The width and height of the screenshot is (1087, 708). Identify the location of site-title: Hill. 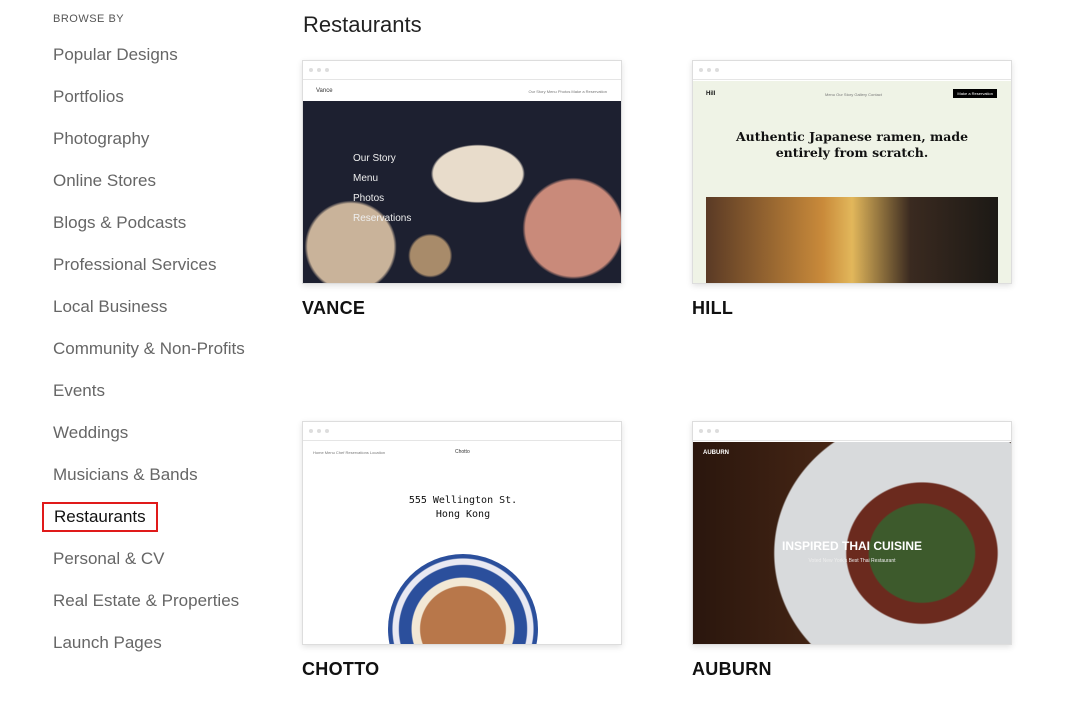
(711, 94).